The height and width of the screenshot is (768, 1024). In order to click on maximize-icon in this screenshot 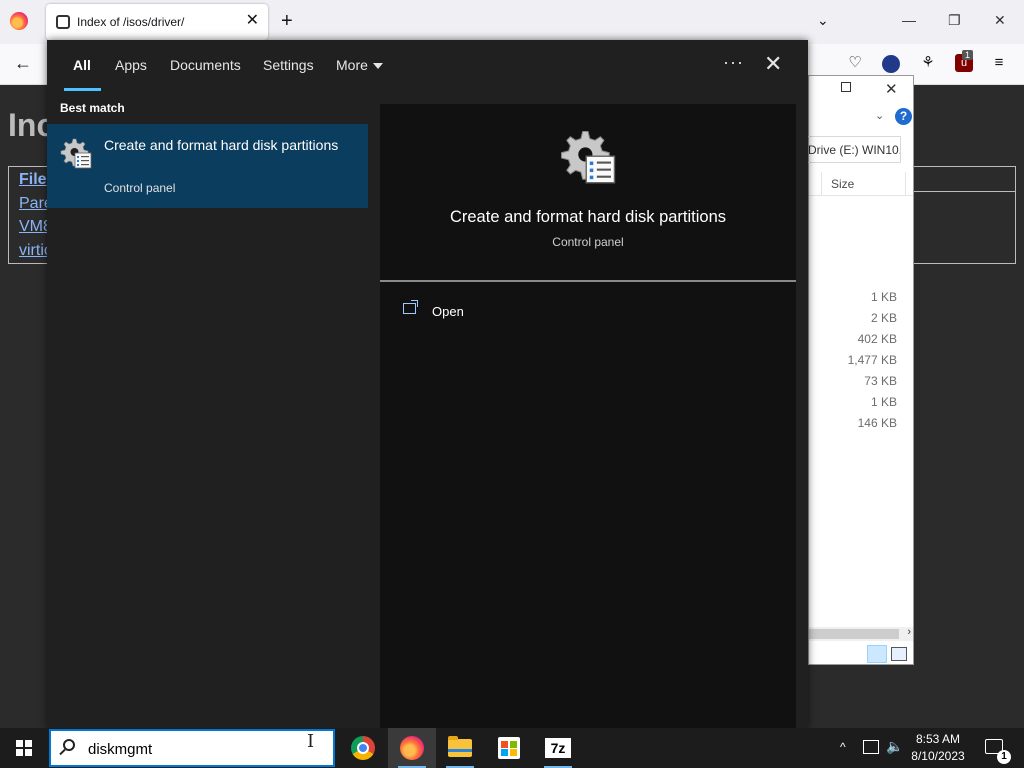, I will do `click(846, 87)`.